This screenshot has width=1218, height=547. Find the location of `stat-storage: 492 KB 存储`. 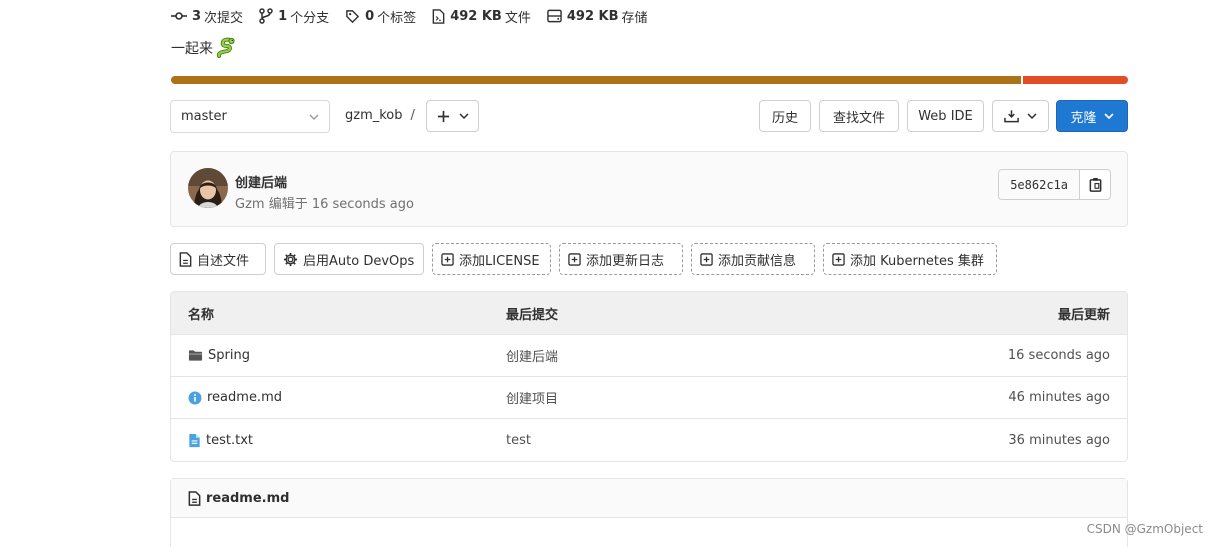

stat-storage: 492 KB 存储 is located at coordinates (597, 16).